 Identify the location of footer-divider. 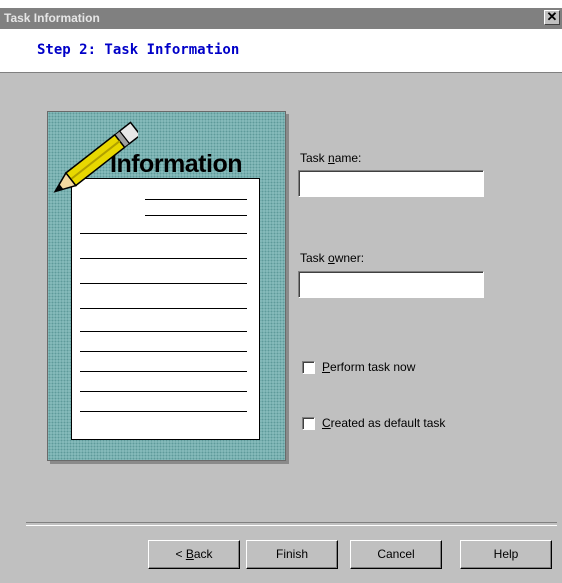
(291, 524).